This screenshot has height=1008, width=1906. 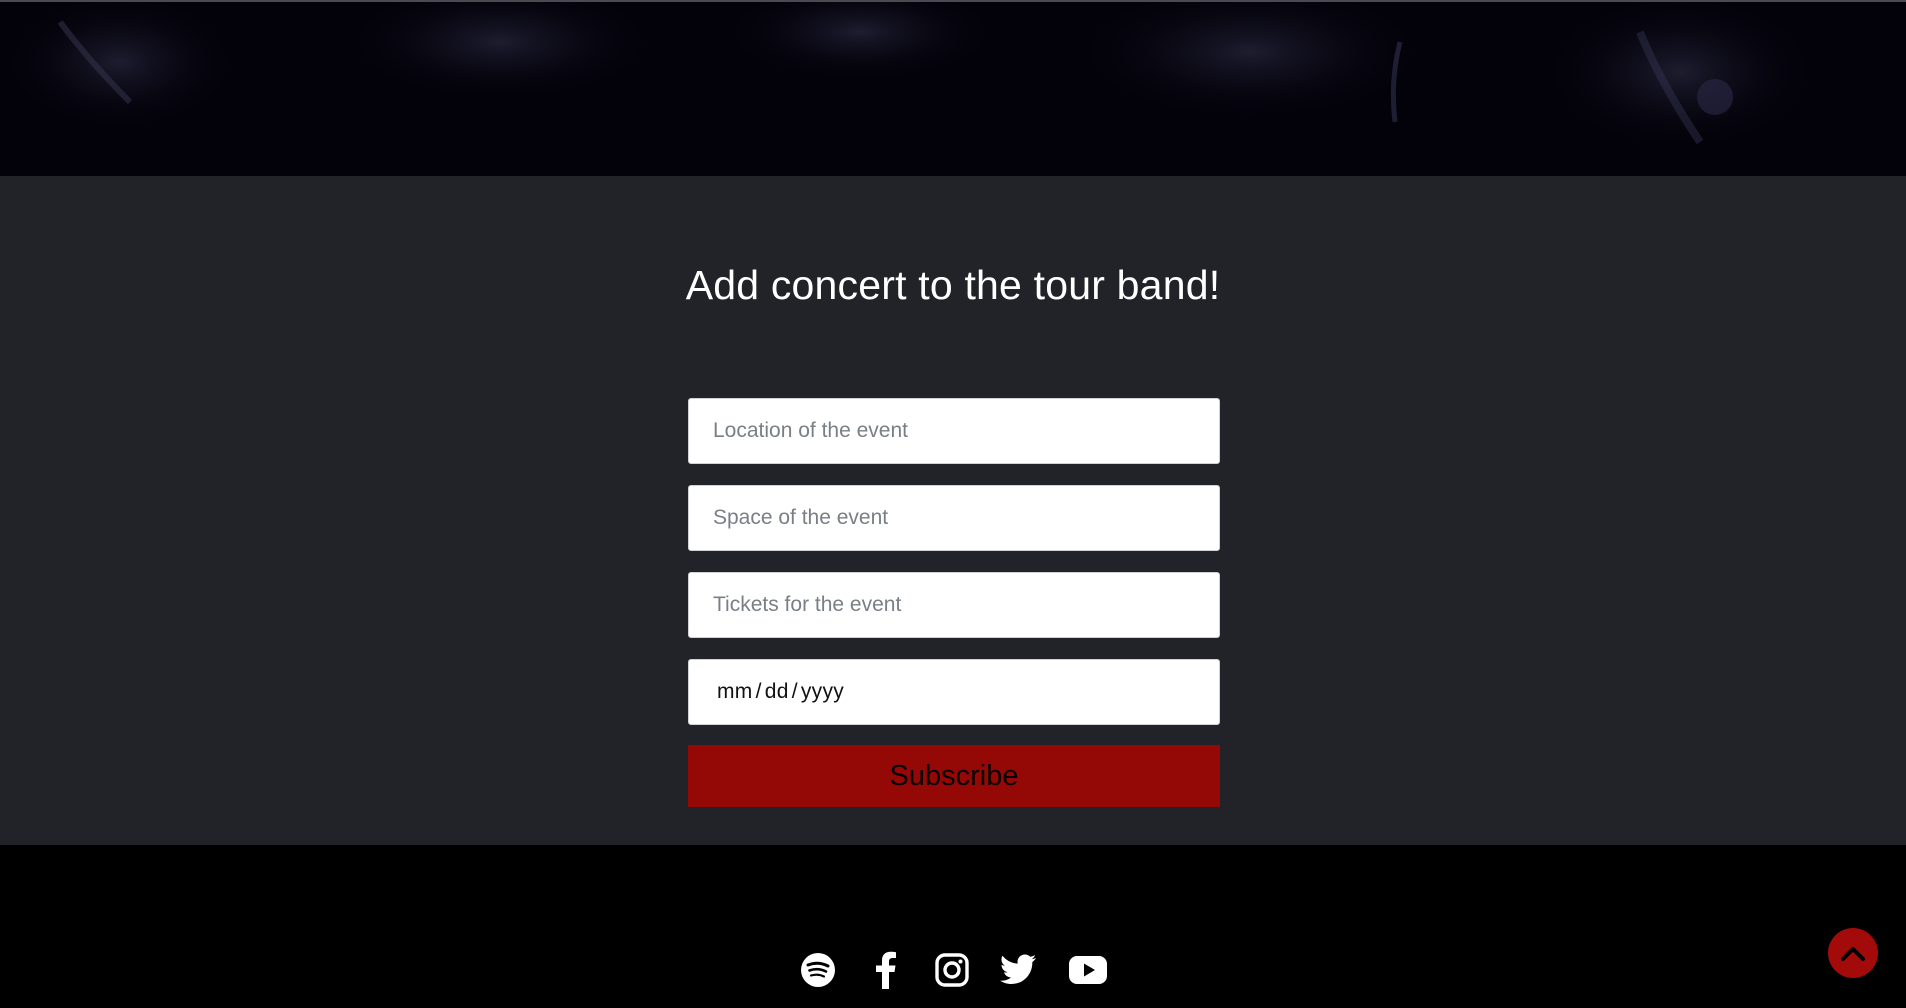 What do you see at coordinates (1018, 970) in the screenshot?
I see `twitter-icon` at bounding box center [1018, 970].